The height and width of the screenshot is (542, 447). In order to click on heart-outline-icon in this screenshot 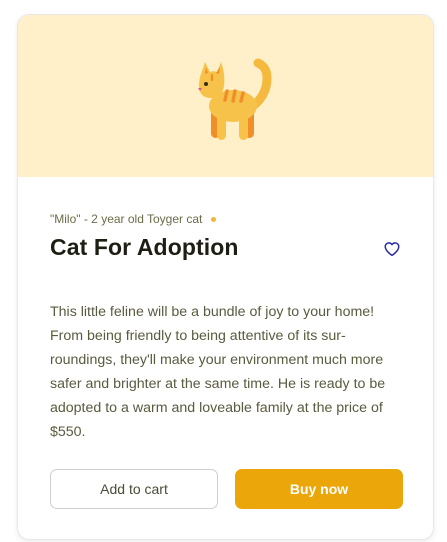, I will do `click(392, 249)`.